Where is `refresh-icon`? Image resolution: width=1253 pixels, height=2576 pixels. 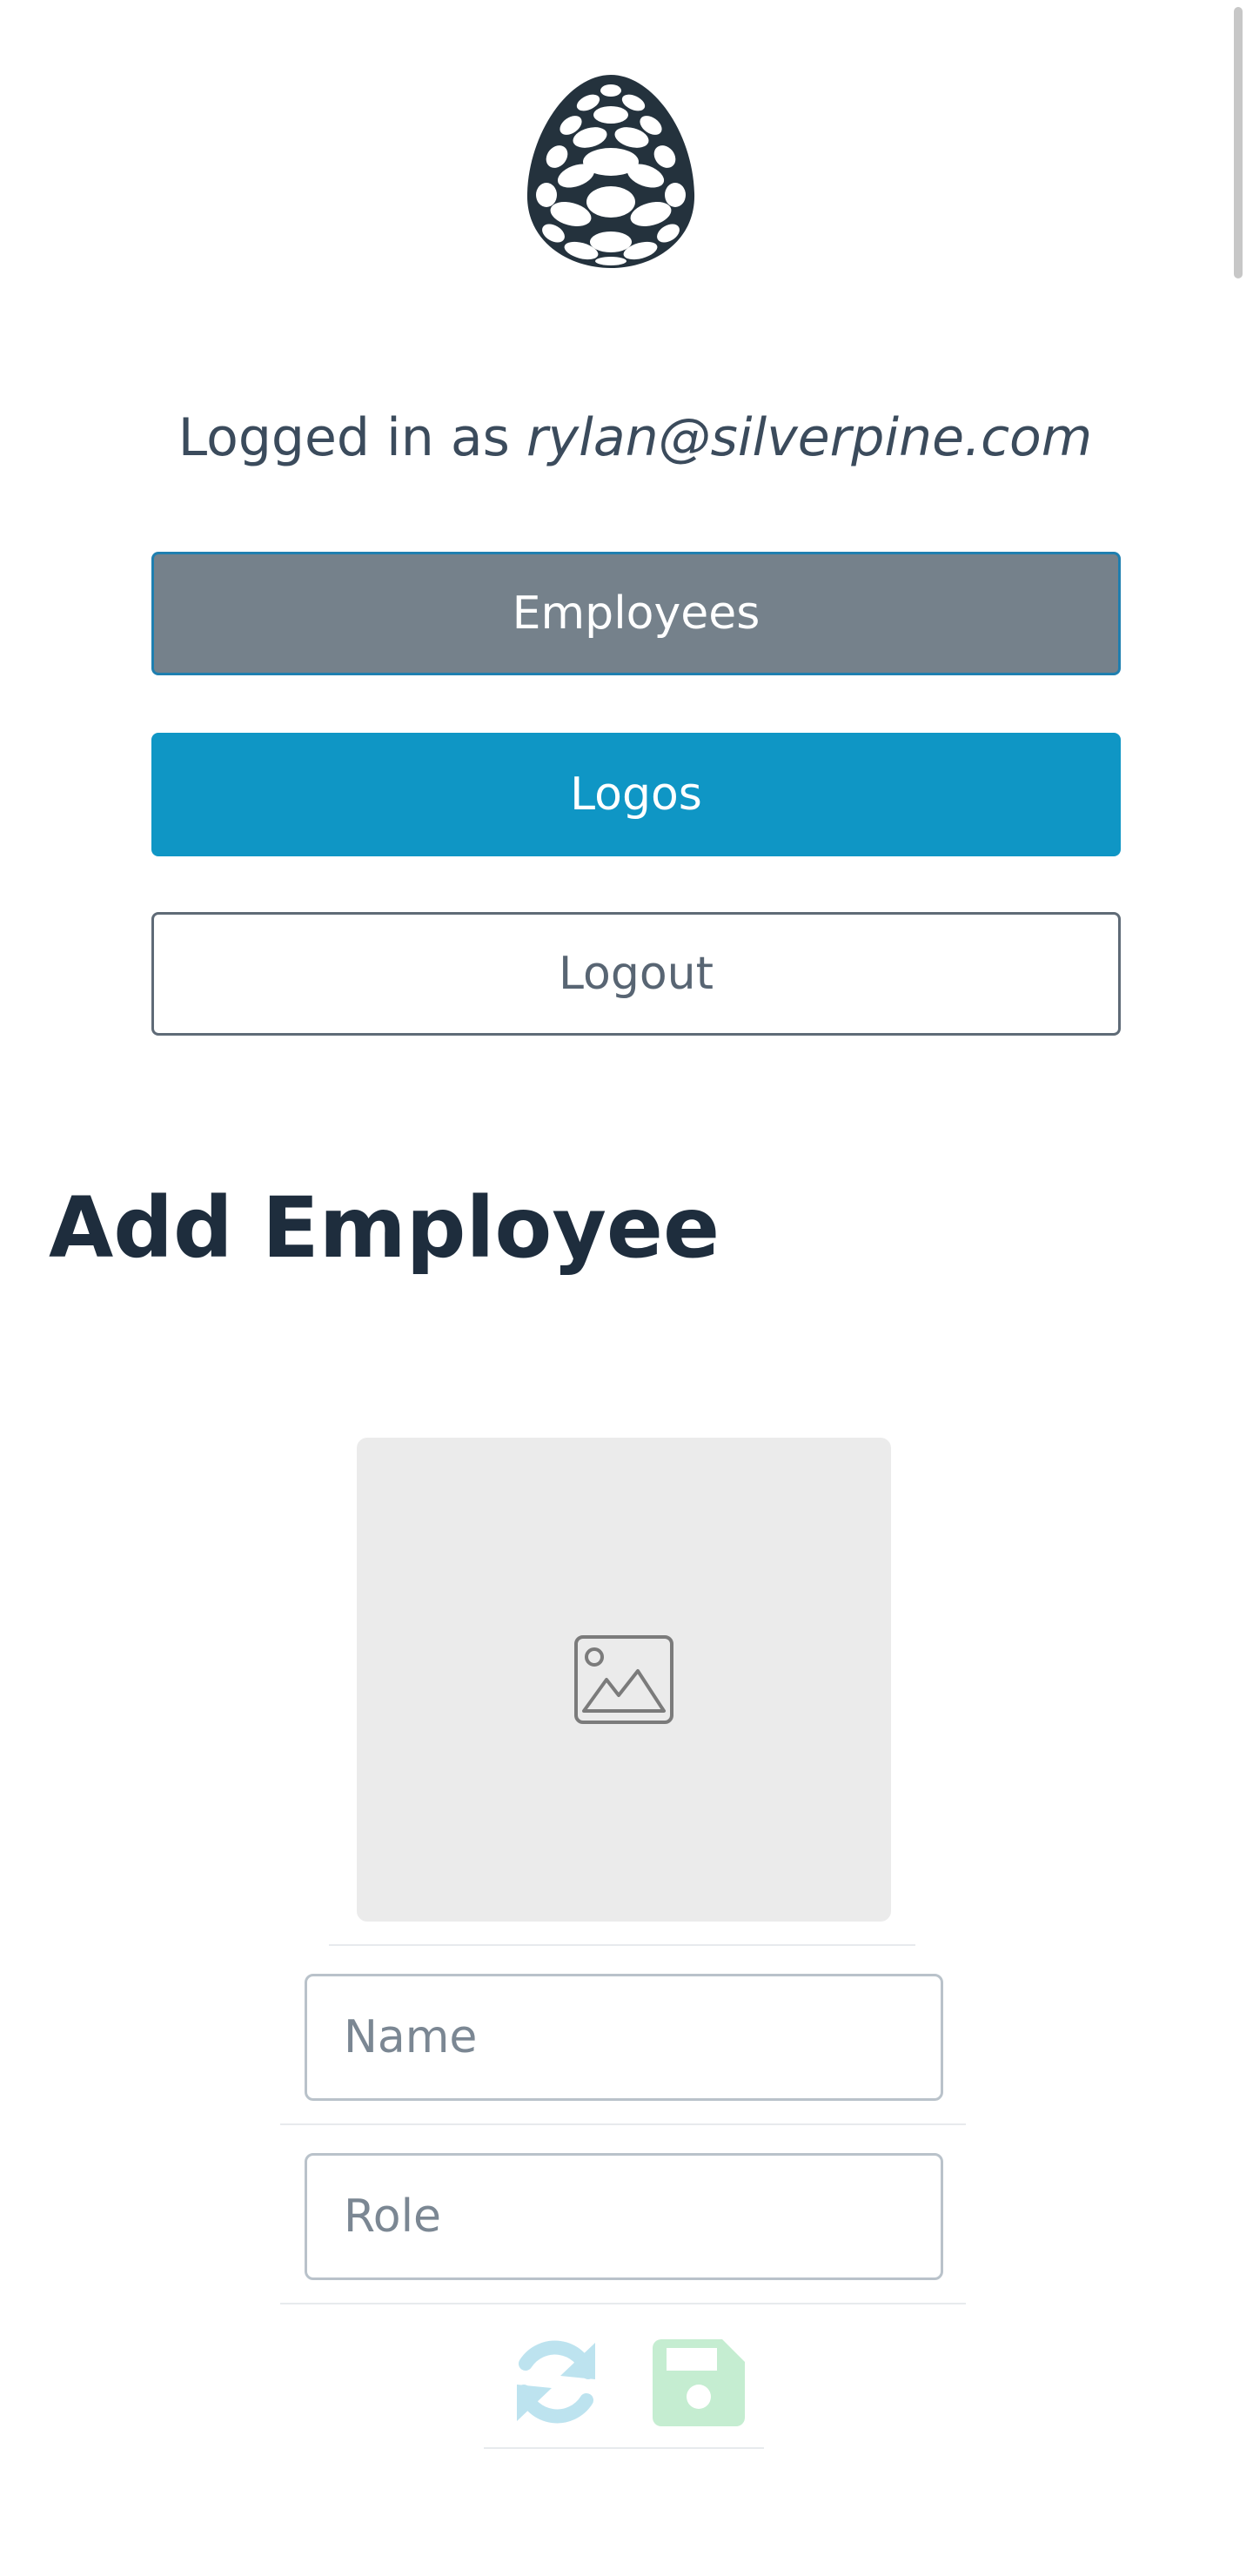
refresh-icon is located at coordinates (556, 2382).